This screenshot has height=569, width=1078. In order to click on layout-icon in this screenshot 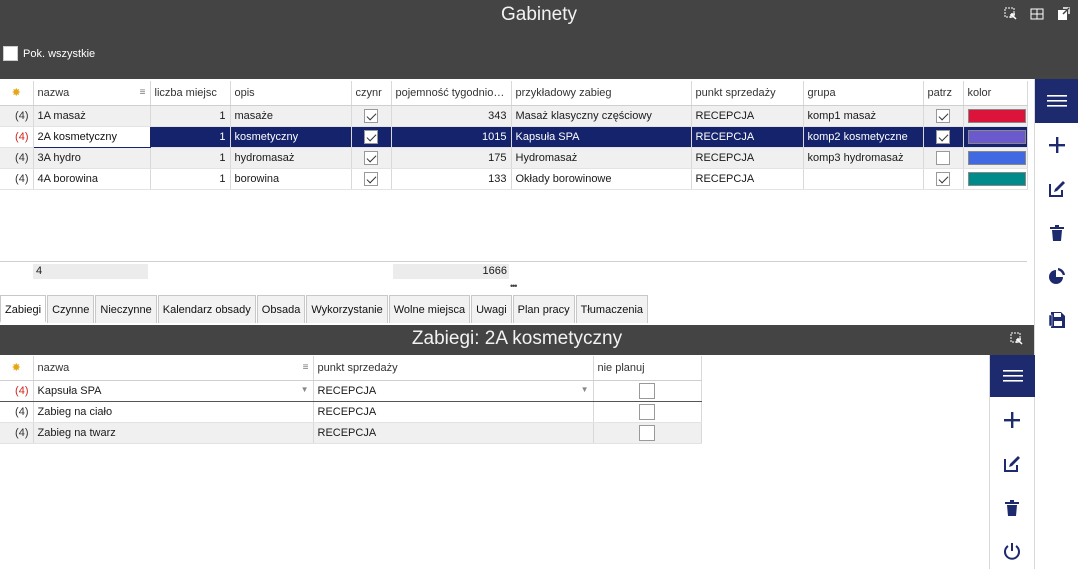, I will do `click(1037, 14)`.